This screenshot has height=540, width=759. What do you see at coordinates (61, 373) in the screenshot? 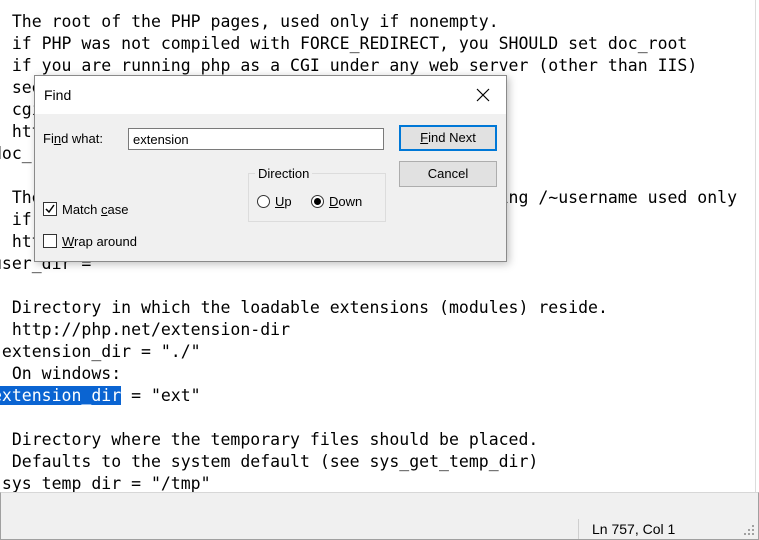
I see `editor-line: ; On windows:` at bounding box center [61, 373].